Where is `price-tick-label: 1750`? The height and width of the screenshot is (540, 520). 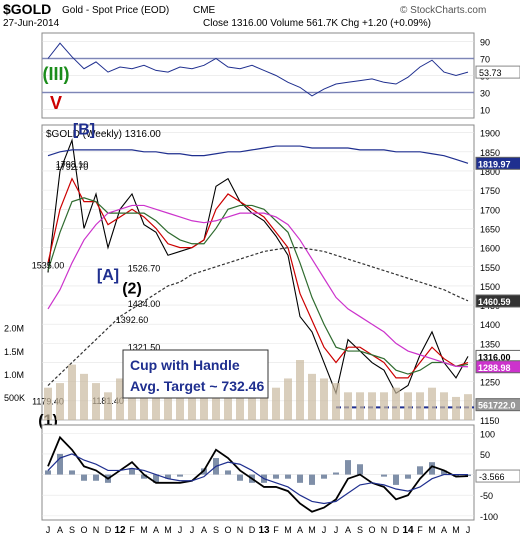 price-tick-label: 1750 is located at coordinates (490, 191).